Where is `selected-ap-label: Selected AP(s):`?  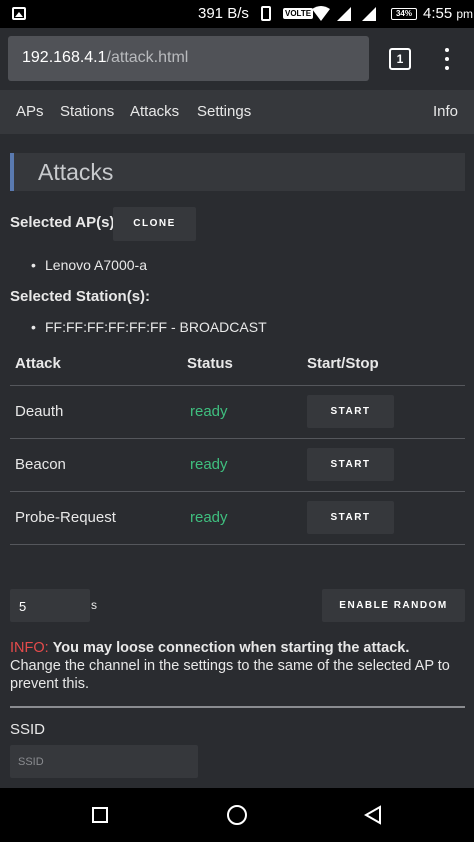
selected-ap-label: Selected AP(s): is located at coordinates (65, 222).